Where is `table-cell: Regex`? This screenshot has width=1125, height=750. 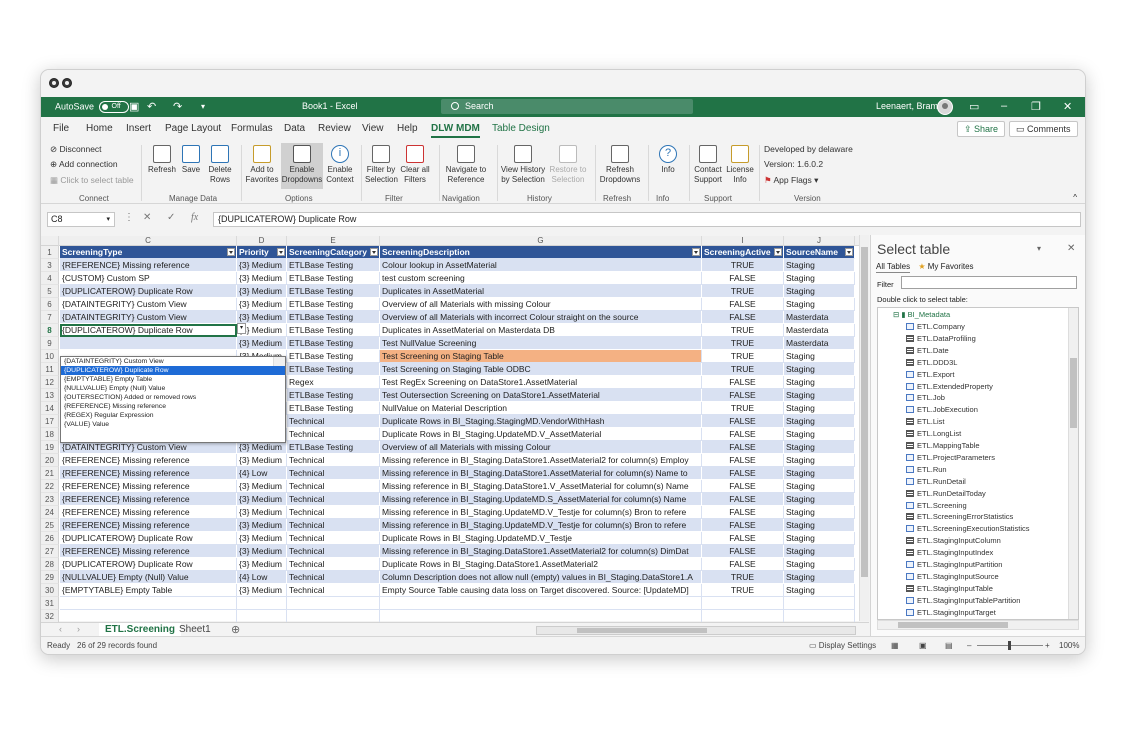 table-cell: Regex is located at coordinates (333, 382).